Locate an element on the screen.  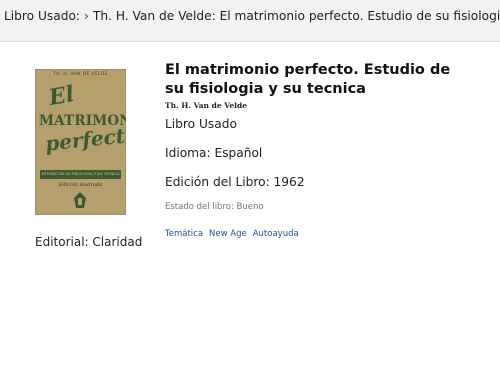
tag-link-tematica: Temática is located at coordinates (184, 234).